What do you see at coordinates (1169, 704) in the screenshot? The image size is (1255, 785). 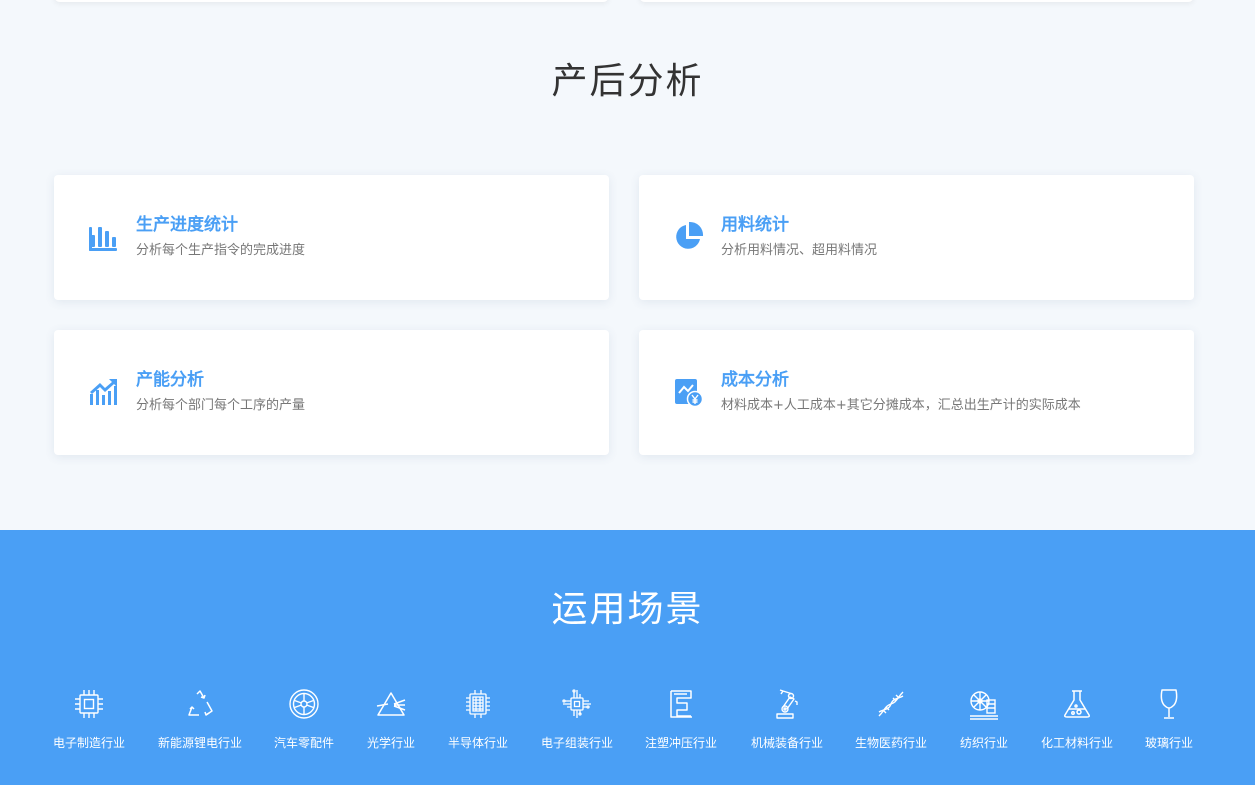 I see `wine-glass-icon` at bounding box center [1169, 704].